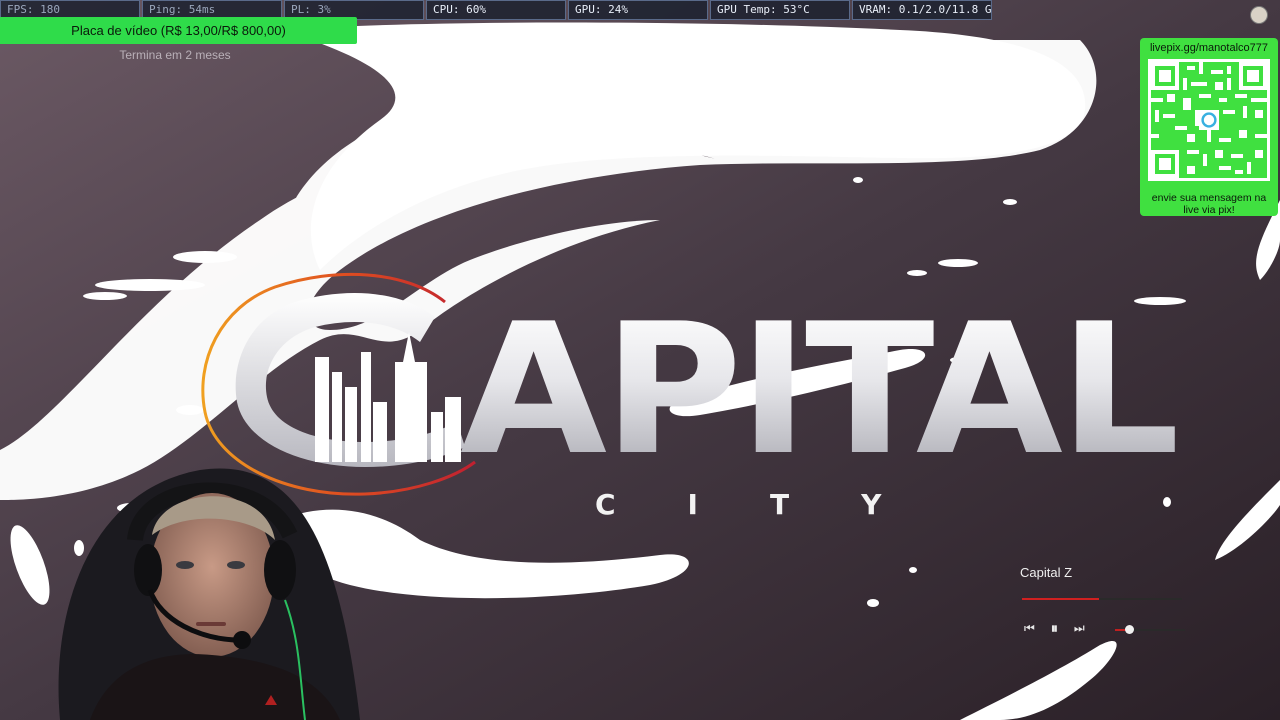 Image resolution: width=1280 pixels, height=720 pixels. Describe the element at coordinates (638, 10) in the screenshot. I see `gpu-readout: GPU: 24%` at that location.